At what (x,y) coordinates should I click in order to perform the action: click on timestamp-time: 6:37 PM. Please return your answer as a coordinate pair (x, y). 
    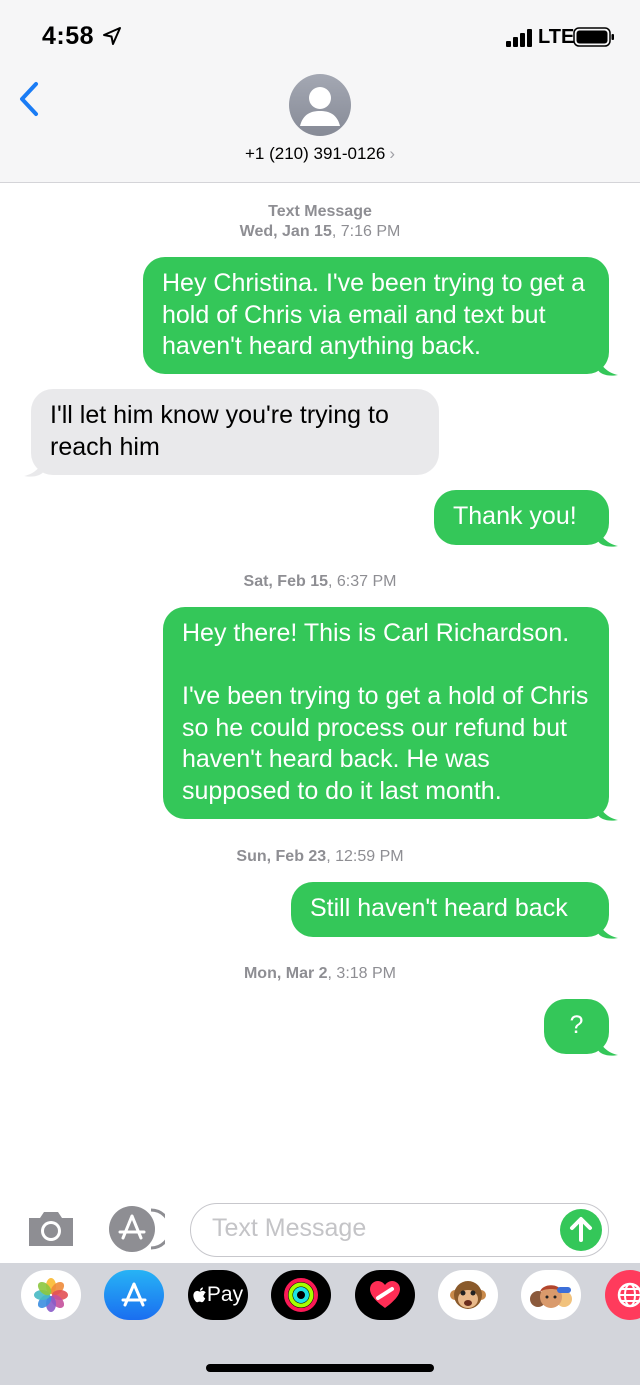
    Looking at the image, I should click on (366, 581).